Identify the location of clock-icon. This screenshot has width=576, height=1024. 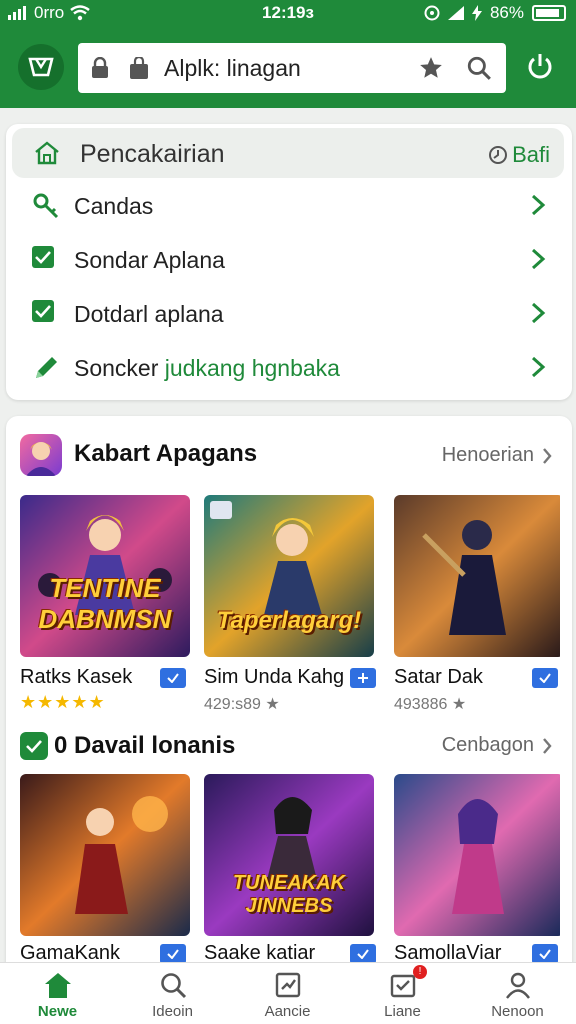
(498, 155).